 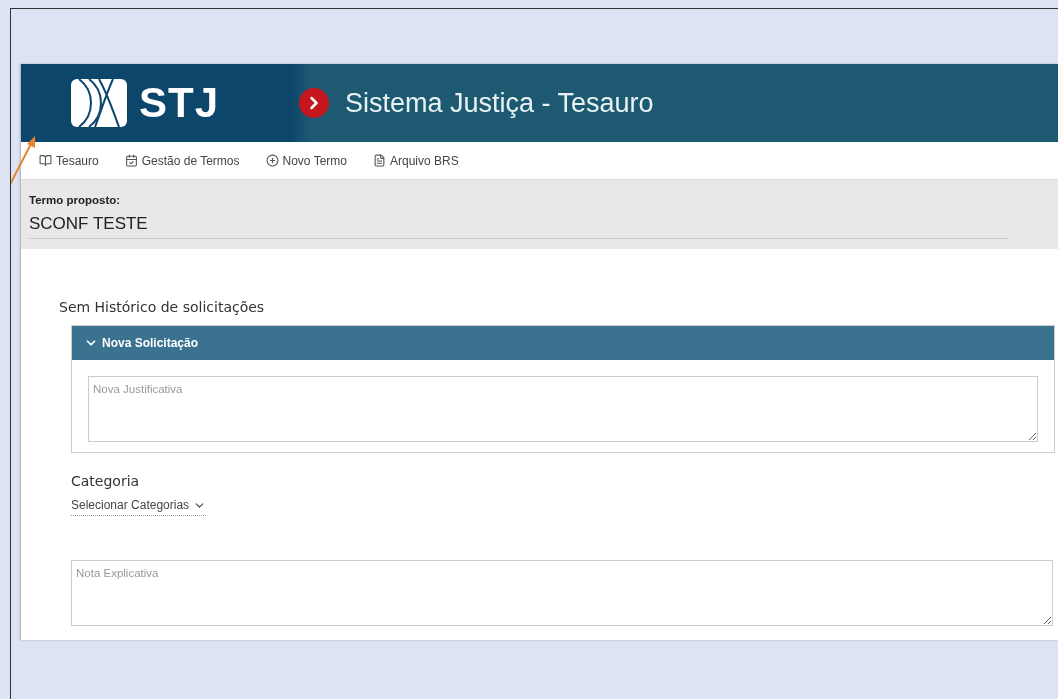 What do you see at coordinates (306, 160) in the screenshot?
I see `nav-link: Novo Termo` at bounding box center [306, 160].